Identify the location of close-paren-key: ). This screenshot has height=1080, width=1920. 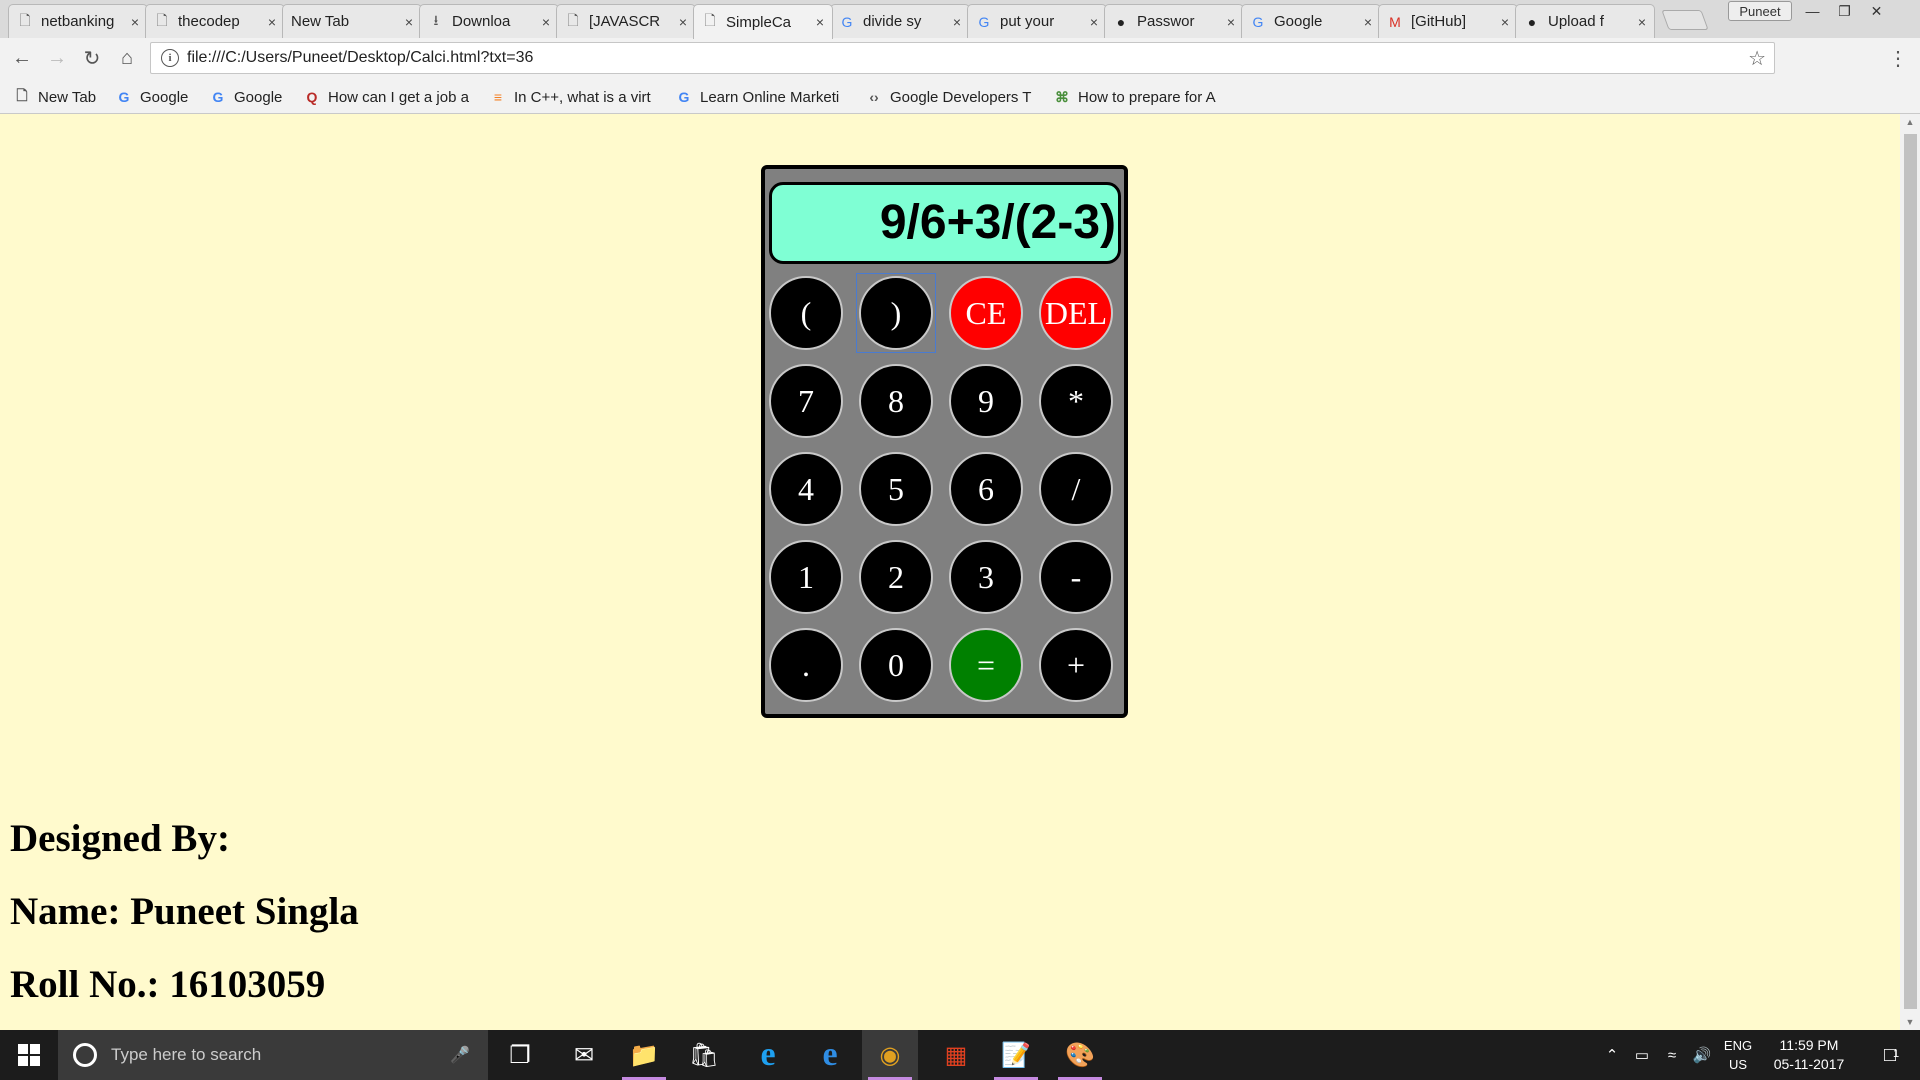
(896, 313).